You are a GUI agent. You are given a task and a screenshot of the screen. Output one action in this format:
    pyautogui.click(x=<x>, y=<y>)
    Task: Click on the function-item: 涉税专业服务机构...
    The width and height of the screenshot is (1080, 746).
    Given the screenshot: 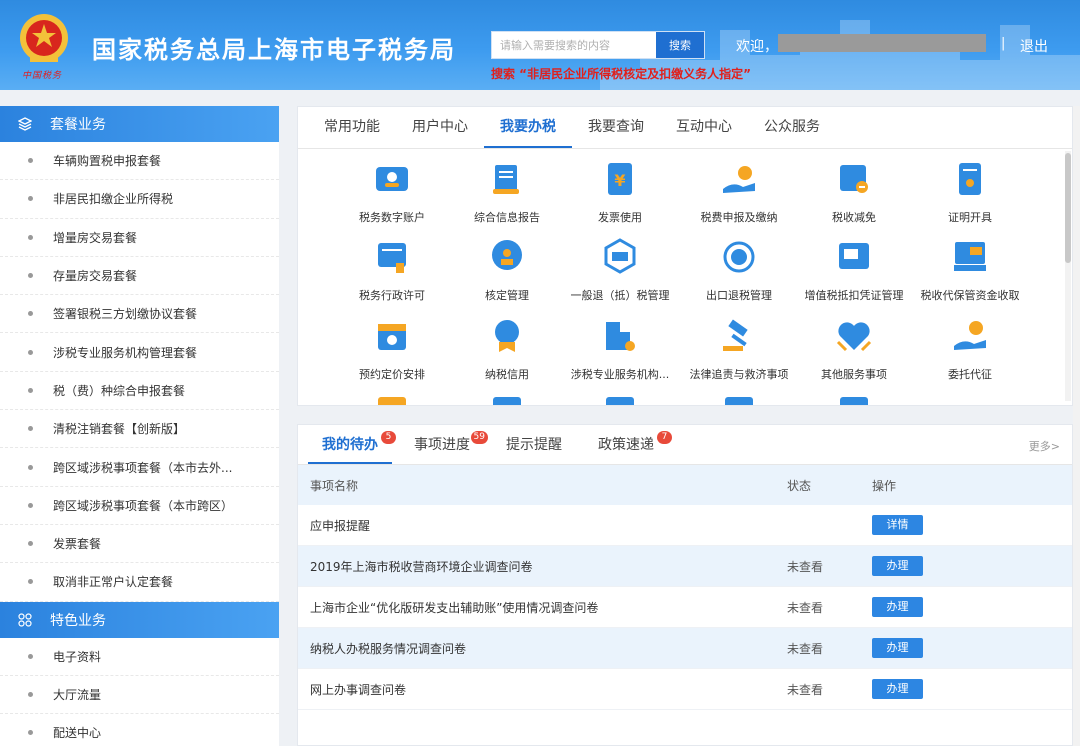 What is the action you would take?
    pyautogui.click(x=620, y=349)
    